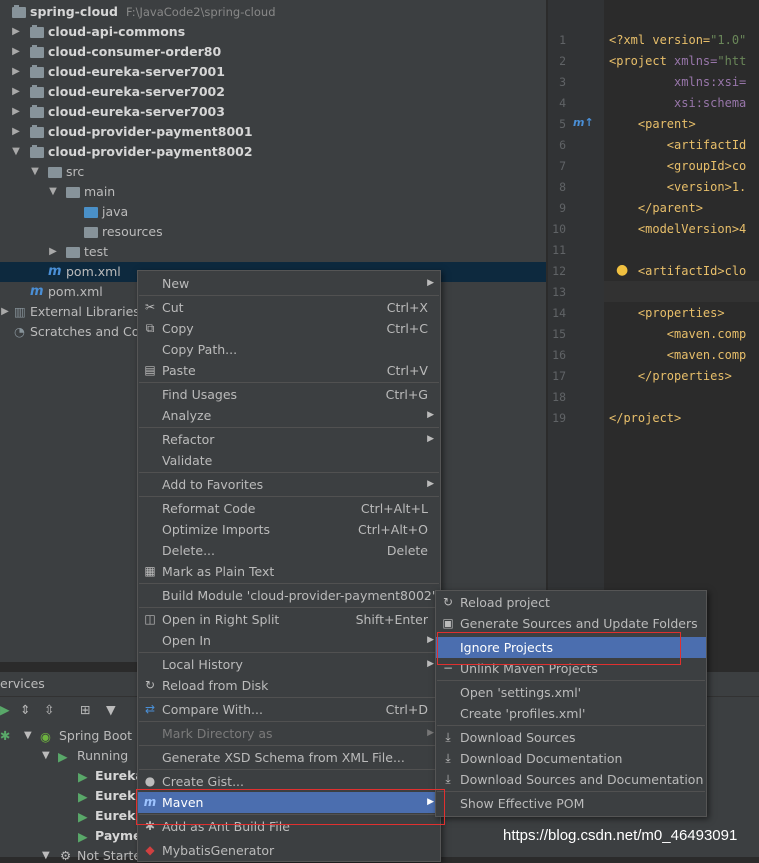 The width and height of the screenshot is (759, 863). What do you see at coordinates (571, 737) in the screenshot?
I see `menu-item-download-sources: ⤓ Download Sources` at bounding box center [571, 737].